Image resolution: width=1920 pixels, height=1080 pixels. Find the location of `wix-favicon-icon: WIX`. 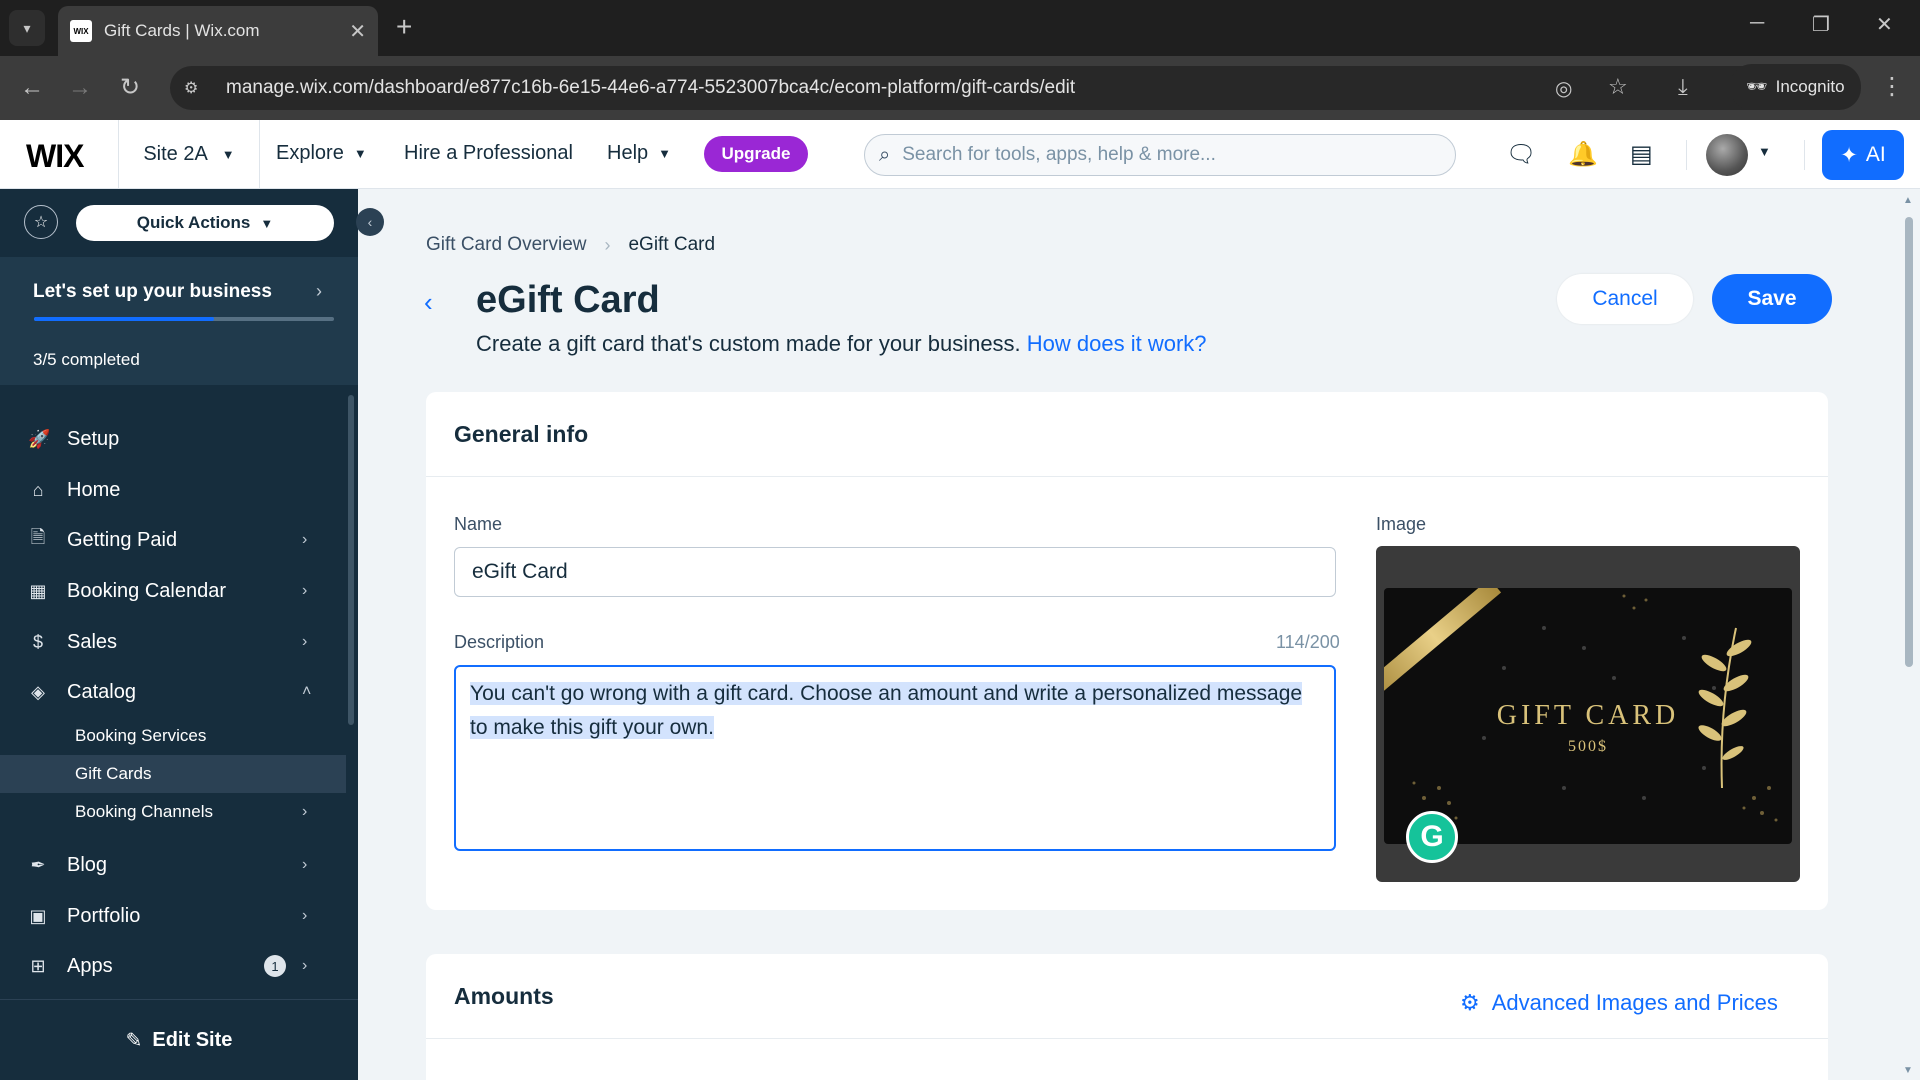

wix-favicon-icon: WIX is located at coordinates (81, 31).